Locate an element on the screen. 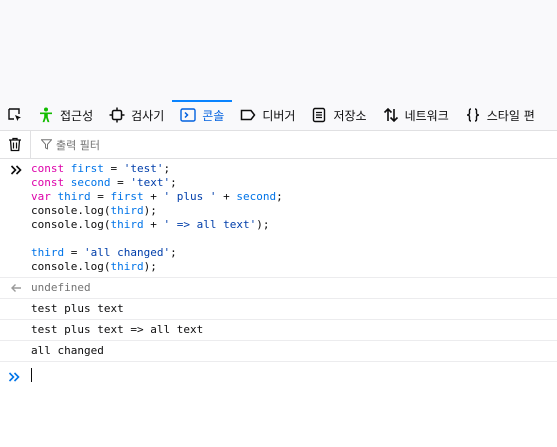  element-picker-icon is located at coordinates (14, 114).